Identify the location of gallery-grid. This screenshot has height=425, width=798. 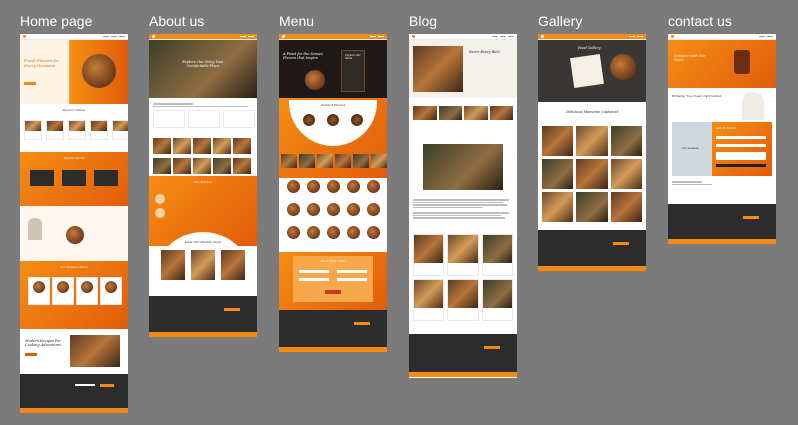
(592, 174).